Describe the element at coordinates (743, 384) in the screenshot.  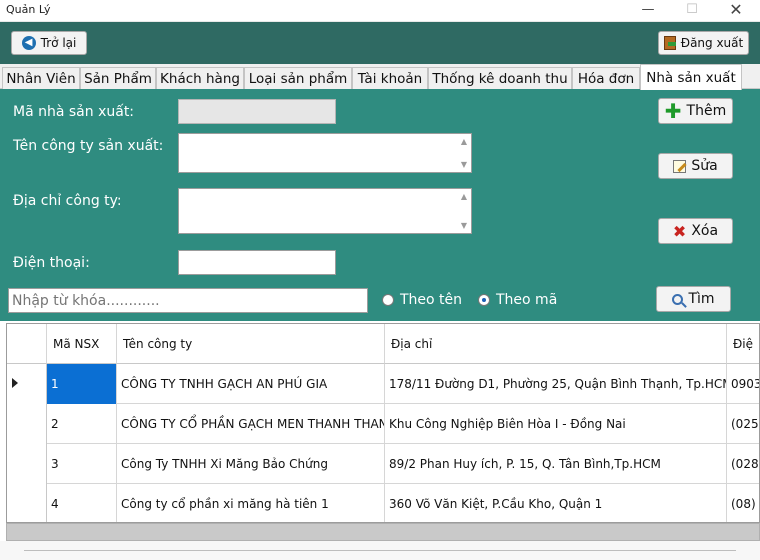
I see `cell-dien-thoai: 0903` at that location.